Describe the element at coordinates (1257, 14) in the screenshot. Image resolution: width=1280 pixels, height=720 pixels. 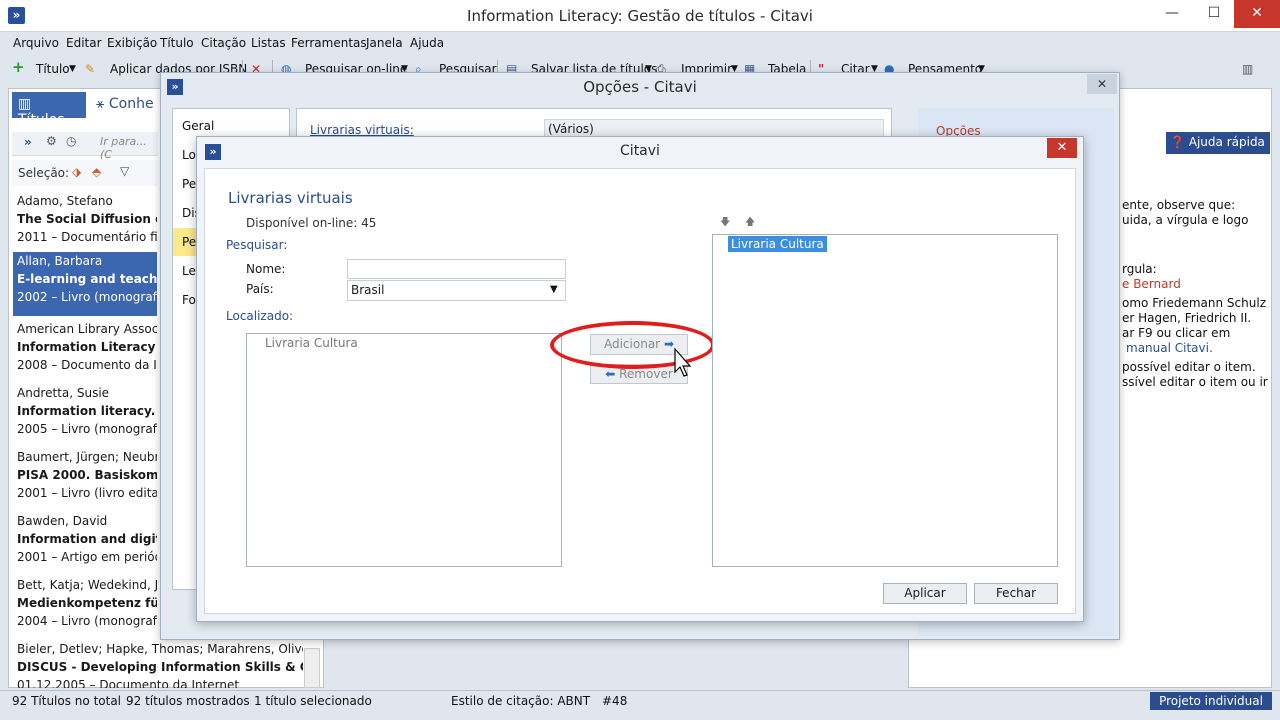
I see `close-window-button: ✕` at that location.